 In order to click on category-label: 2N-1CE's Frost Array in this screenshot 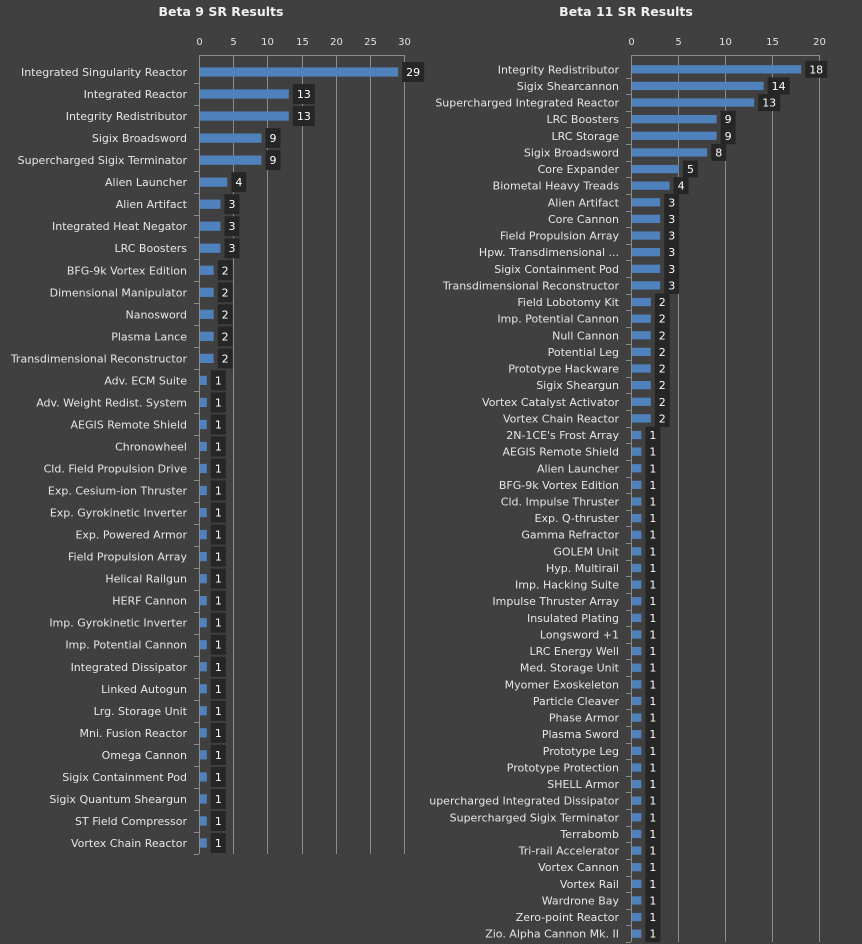, I will do `click(562, 435)`.